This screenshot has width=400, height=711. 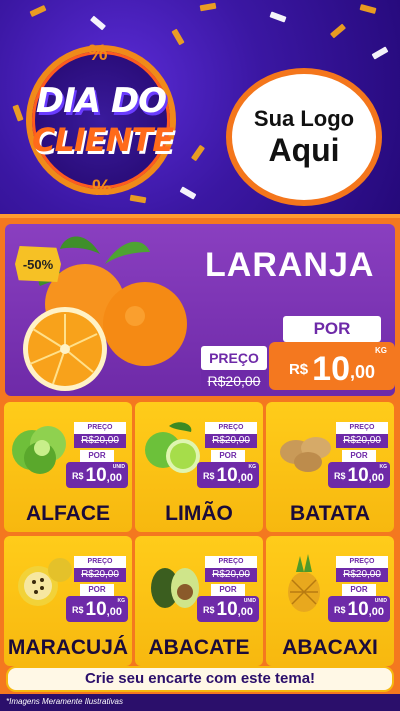 I want to click on logo-text-line2: Aqui, so click(x=304, y=150).